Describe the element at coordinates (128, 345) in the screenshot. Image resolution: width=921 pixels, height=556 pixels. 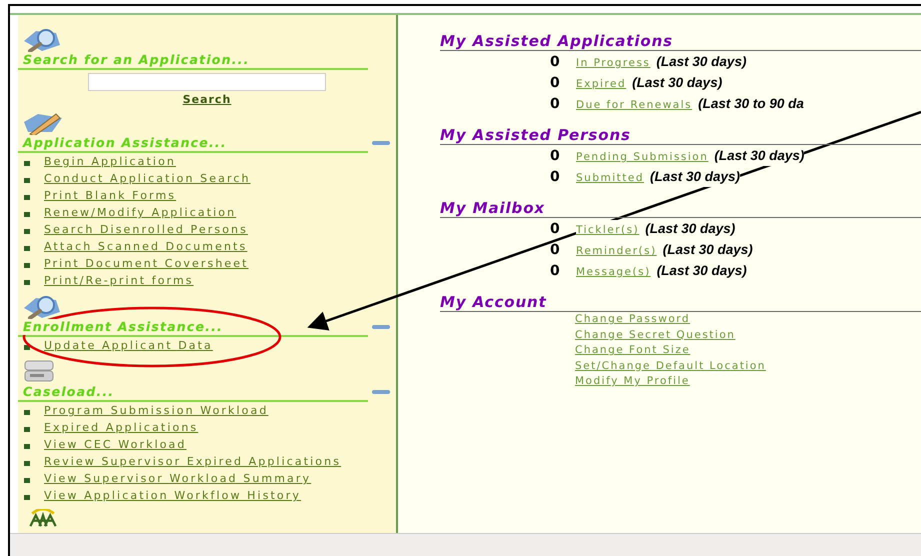
I see `sidebar-link: Update Applicant Data` at that location.